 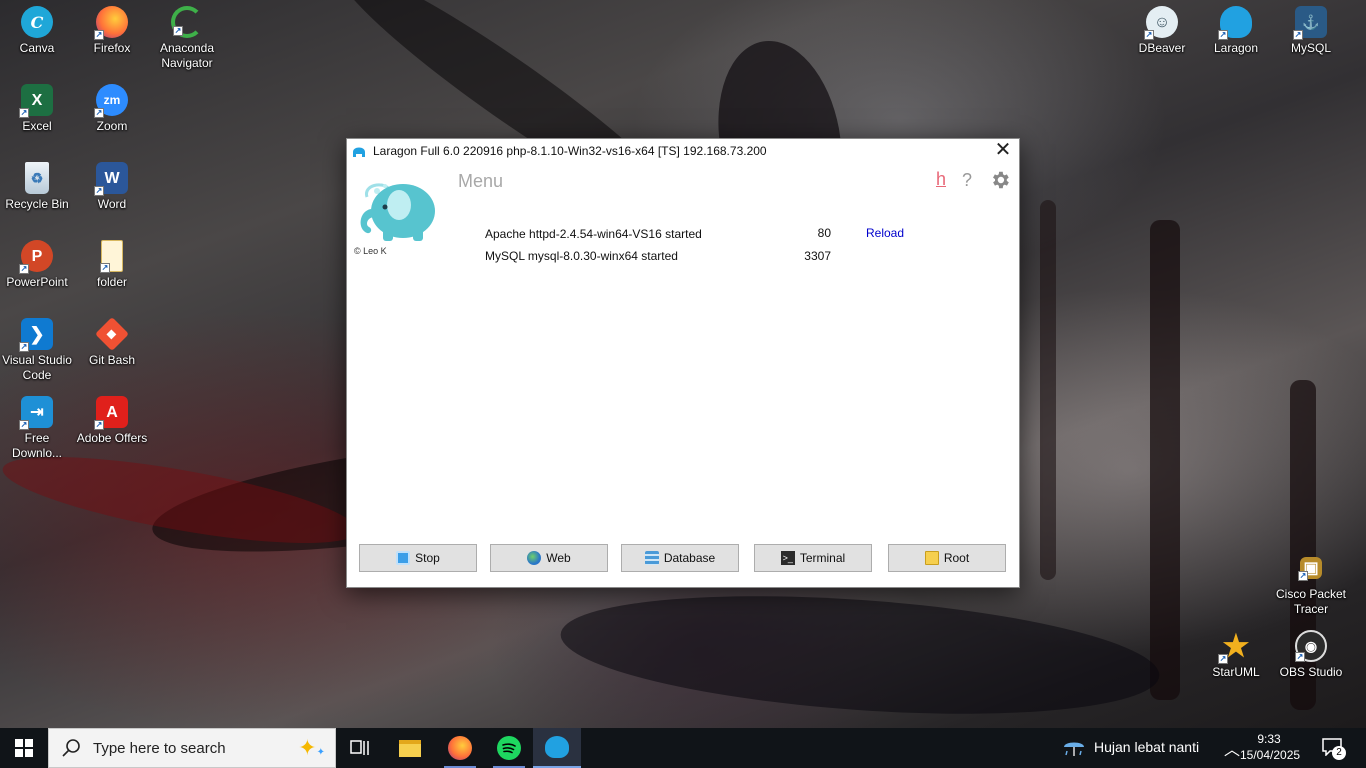 What do you see at coordinates (37, 48) in the screenshot?
I see `desktop-icon-label: Canva` at bounding box center [37, 48].